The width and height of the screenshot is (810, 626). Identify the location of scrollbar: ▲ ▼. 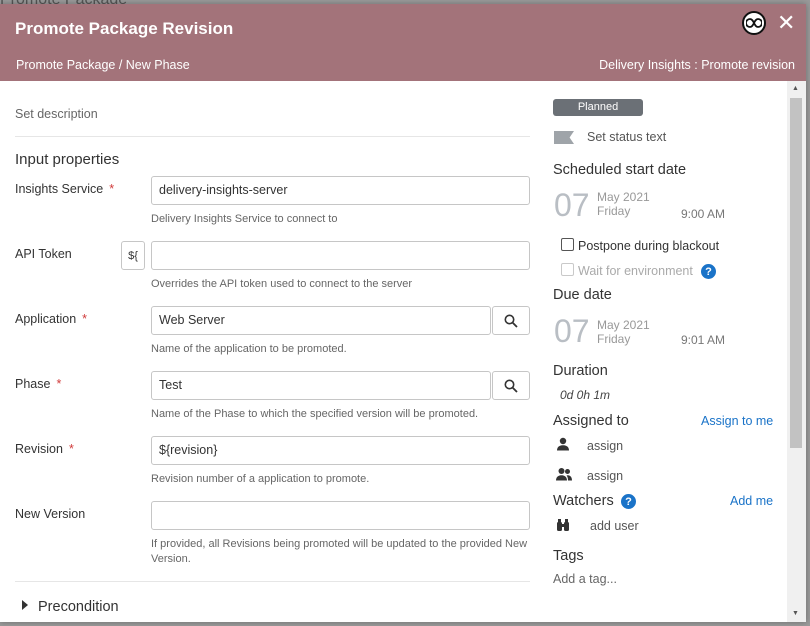
(796, 351).